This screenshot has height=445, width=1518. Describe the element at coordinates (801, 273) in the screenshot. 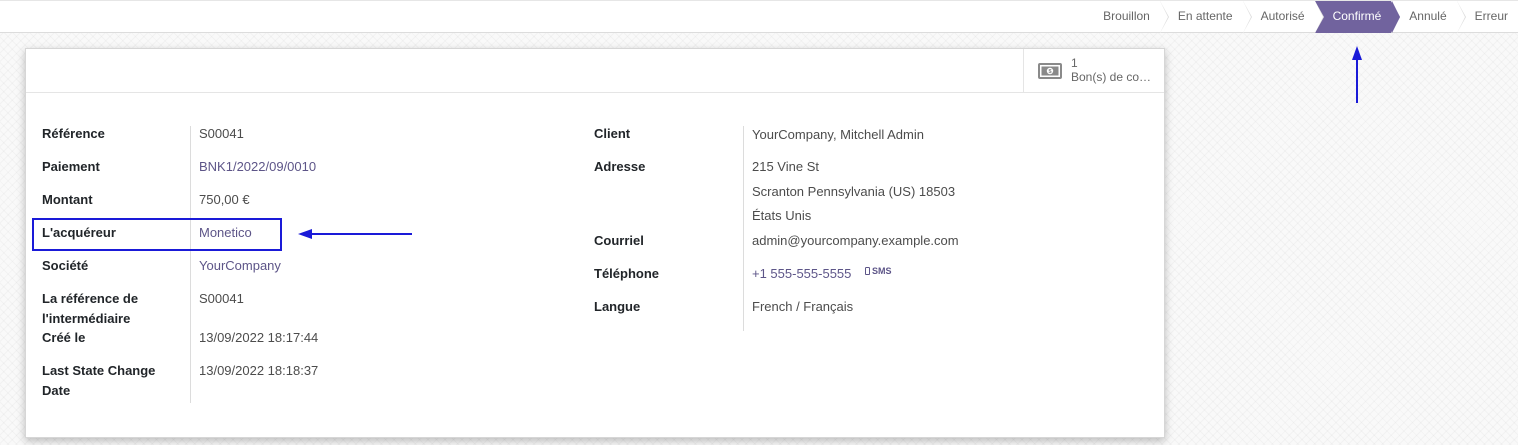

I see `value-telephone-link: +1 555-555-5555` at that location.